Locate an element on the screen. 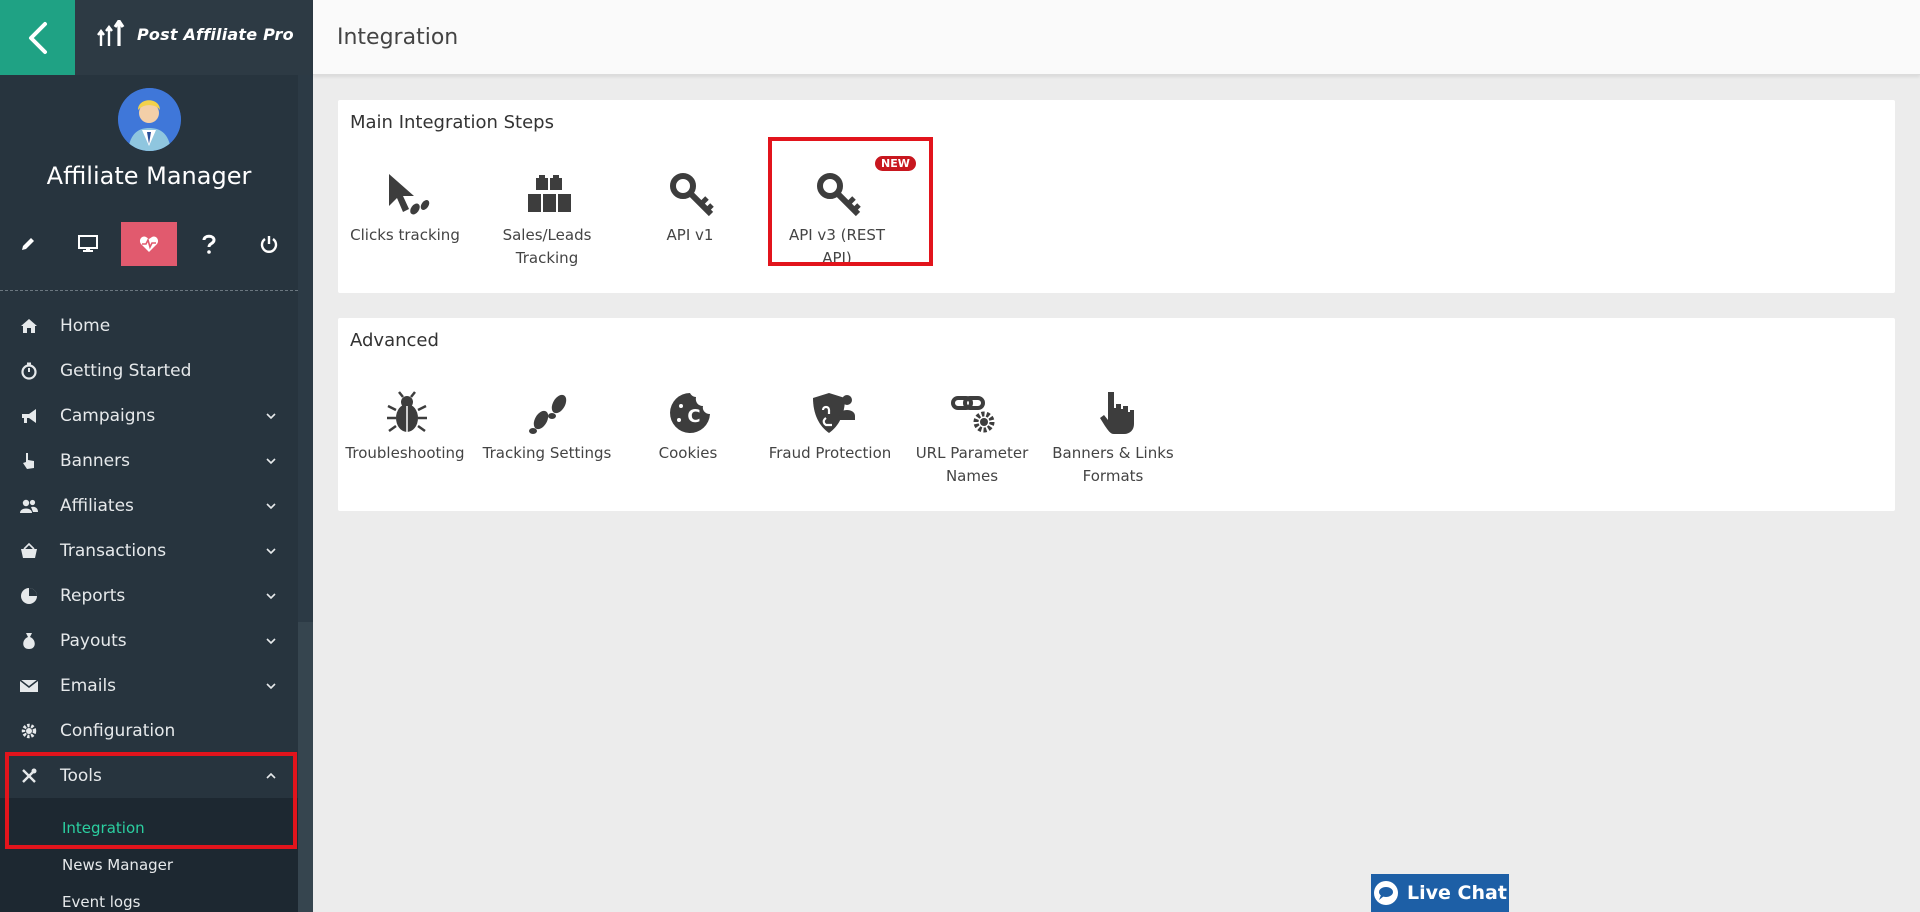  envelope-icon is located at coordinates (29, 685).